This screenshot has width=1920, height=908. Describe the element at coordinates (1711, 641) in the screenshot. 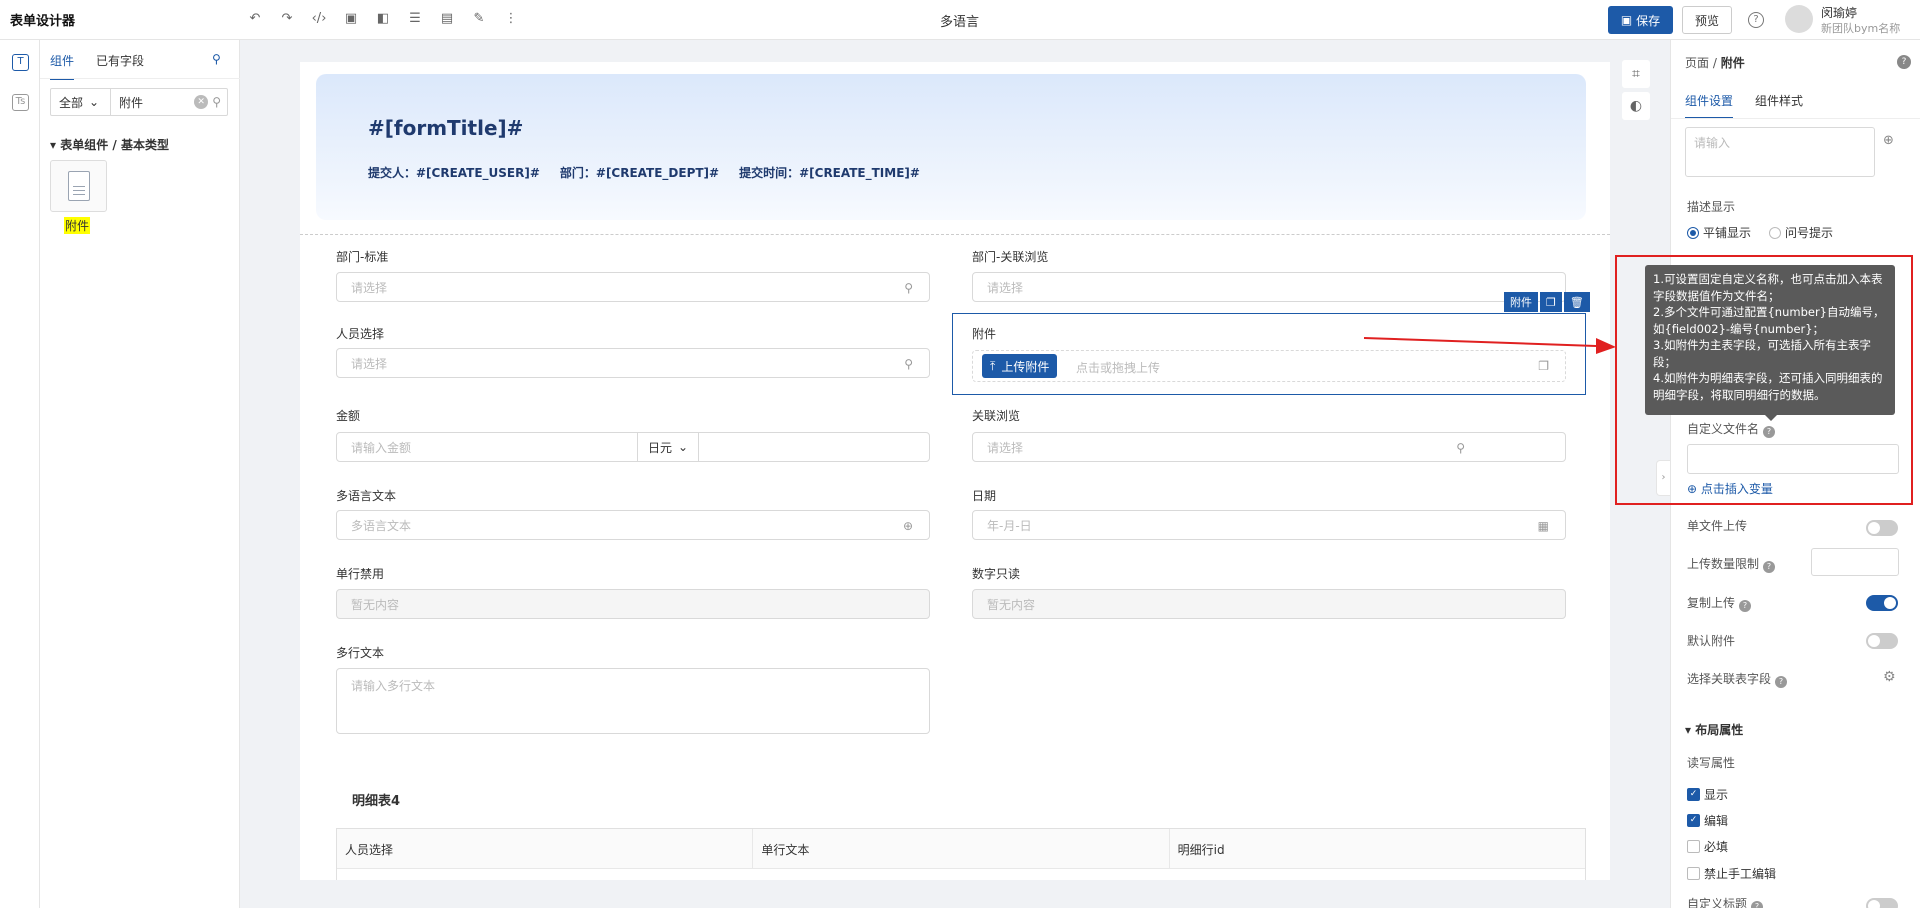

I see `default-attachment-label: 默认附件` at that location.